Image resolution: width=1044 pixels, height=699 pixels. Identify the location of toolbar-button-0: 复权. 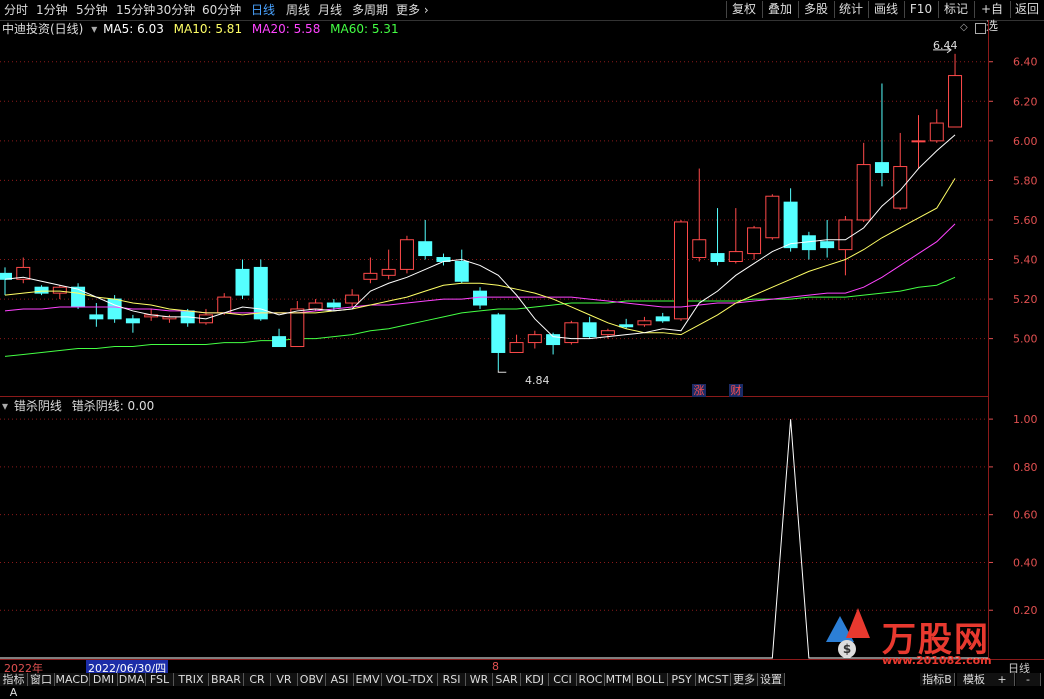
(743, 9).